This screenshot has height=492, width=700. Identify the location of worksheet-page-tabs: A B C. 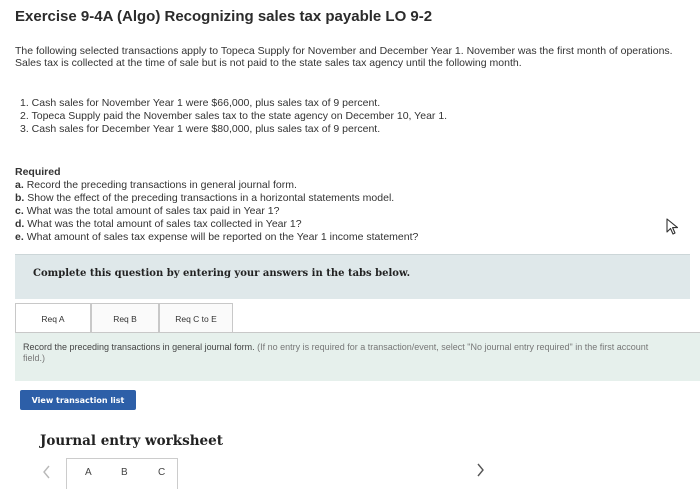
(122, 473).